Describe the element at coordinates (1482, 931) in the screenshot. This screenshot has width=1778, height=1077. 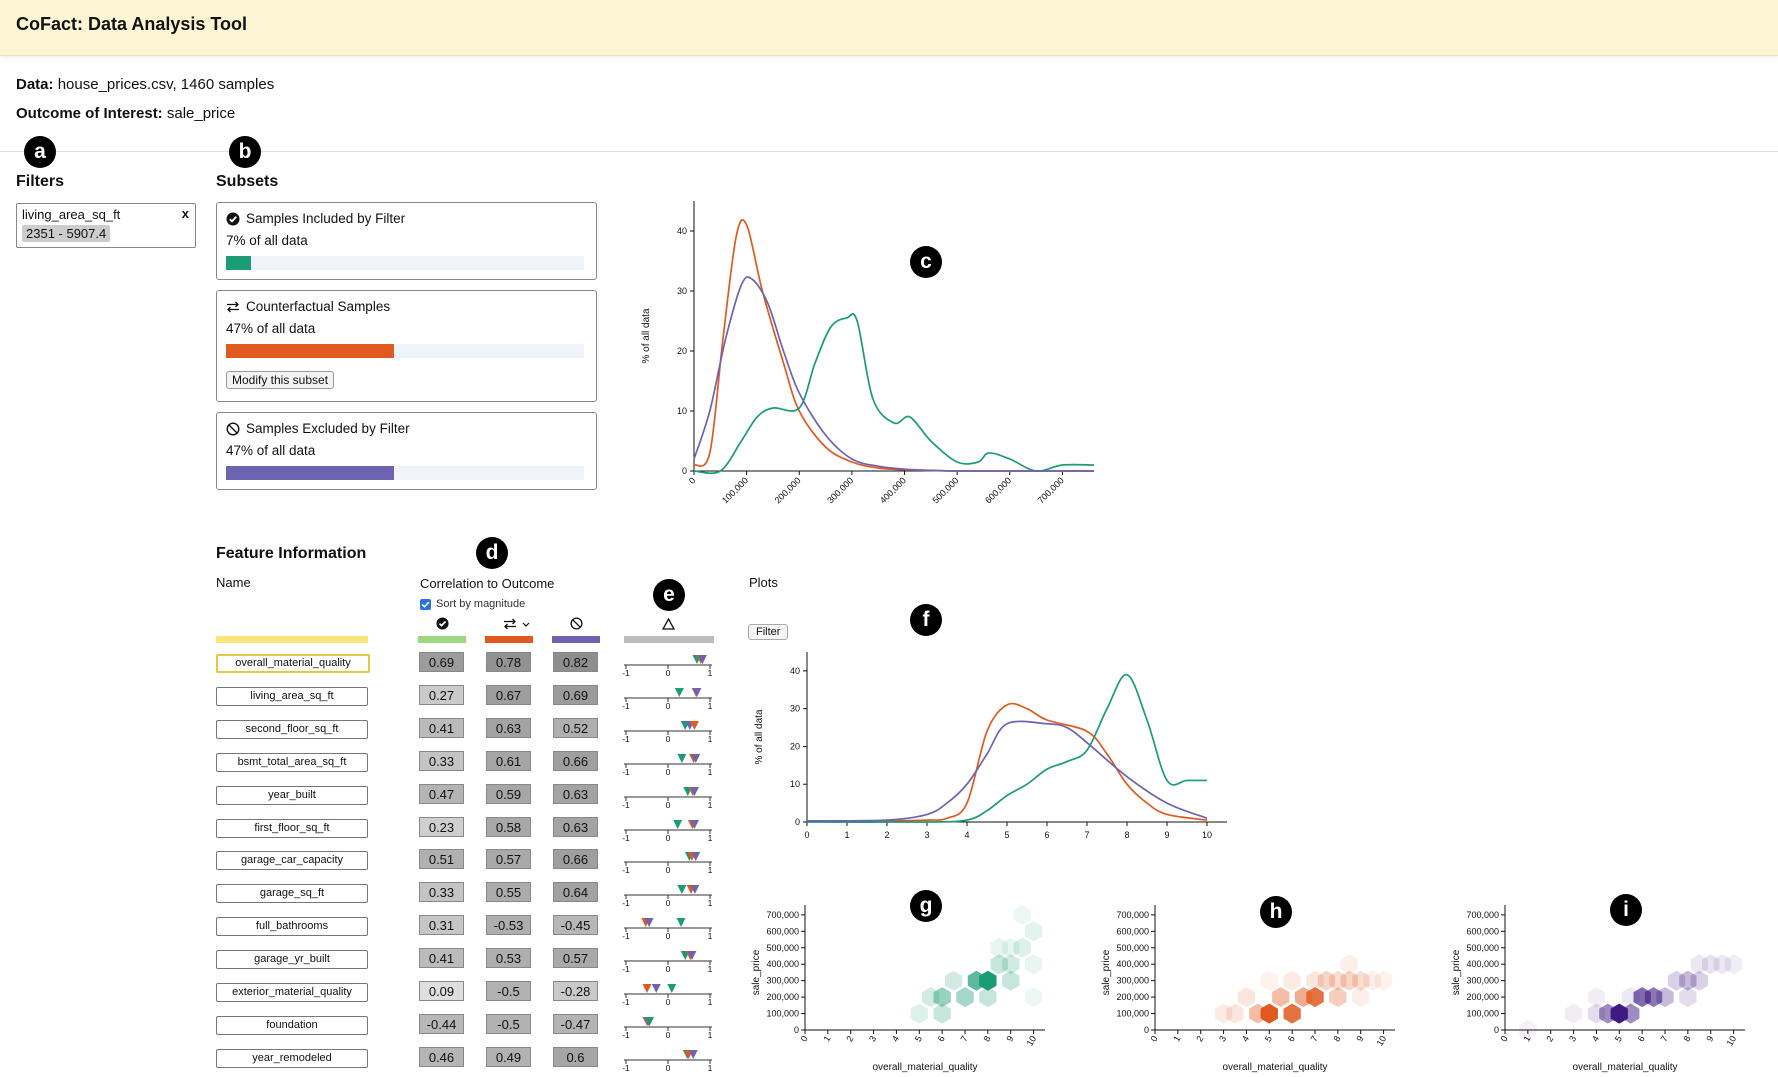
I see `y-tick-label: 600,000` at that location.